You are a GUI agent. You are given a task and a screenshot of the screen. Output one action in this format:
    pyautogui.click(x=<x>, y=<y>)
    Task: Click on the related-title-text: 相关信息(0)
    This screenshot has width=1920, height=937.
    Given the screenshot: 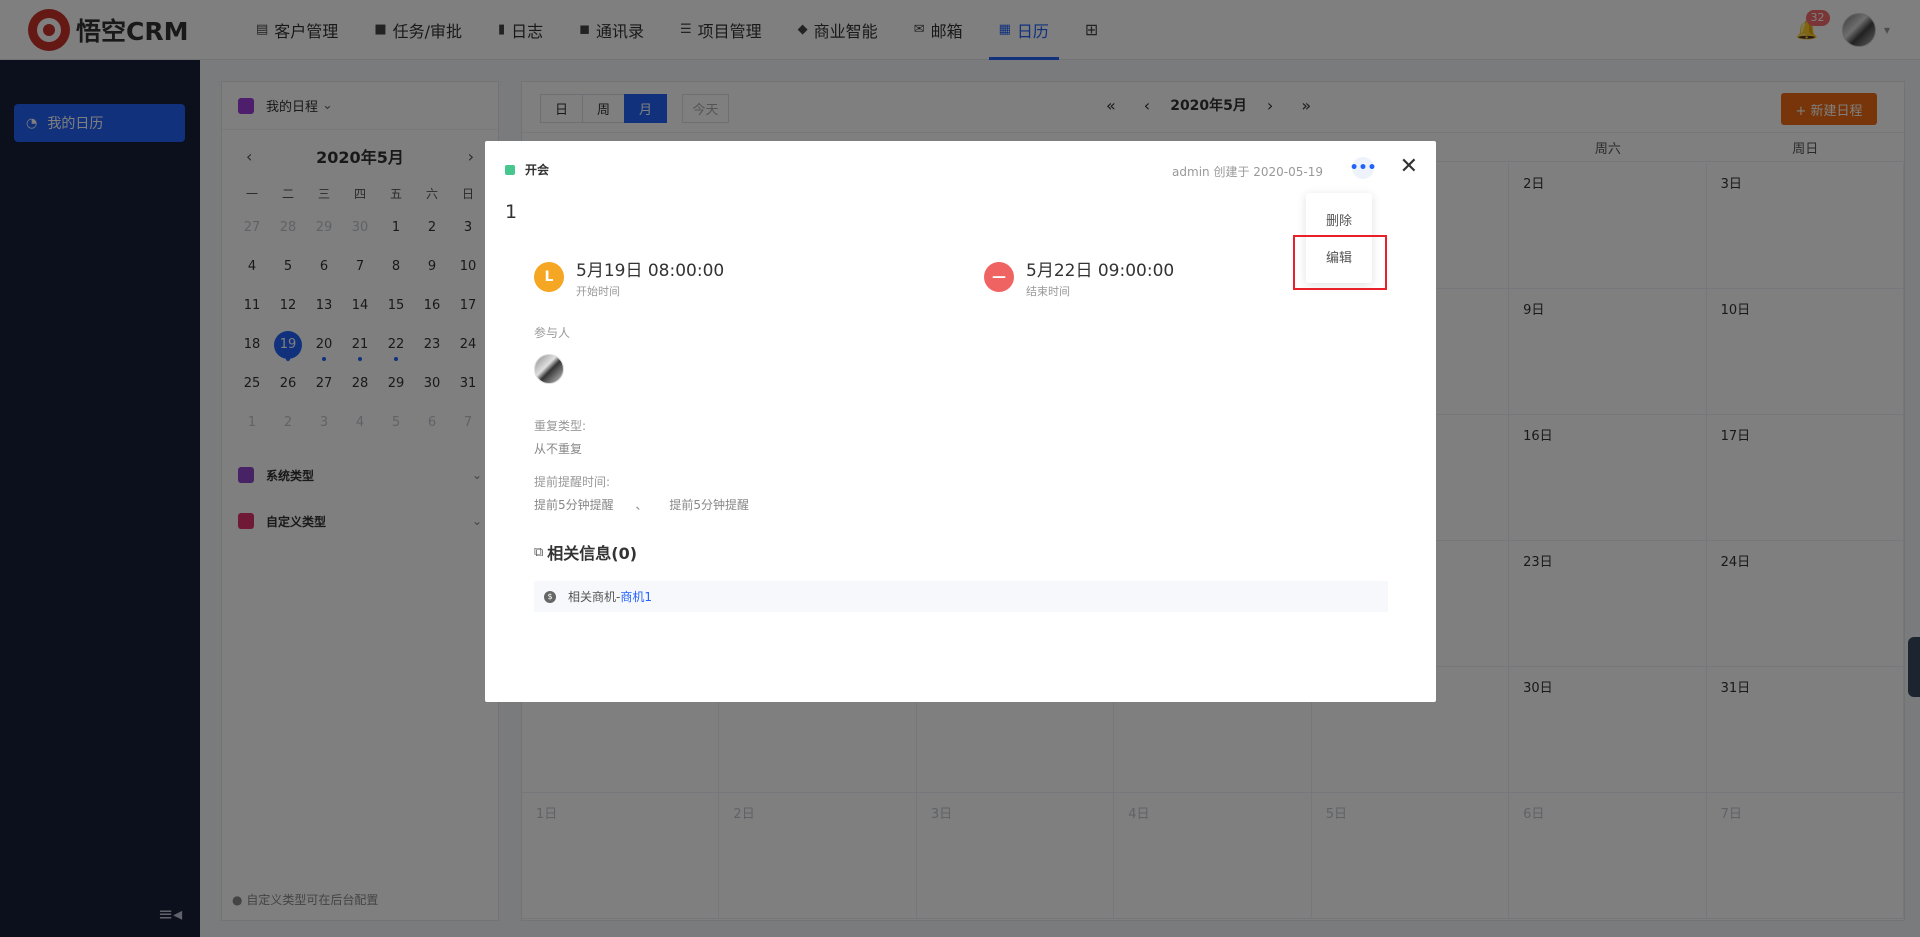 What is the action you would take?
    pyautogui.click(x=592, y=553)
    